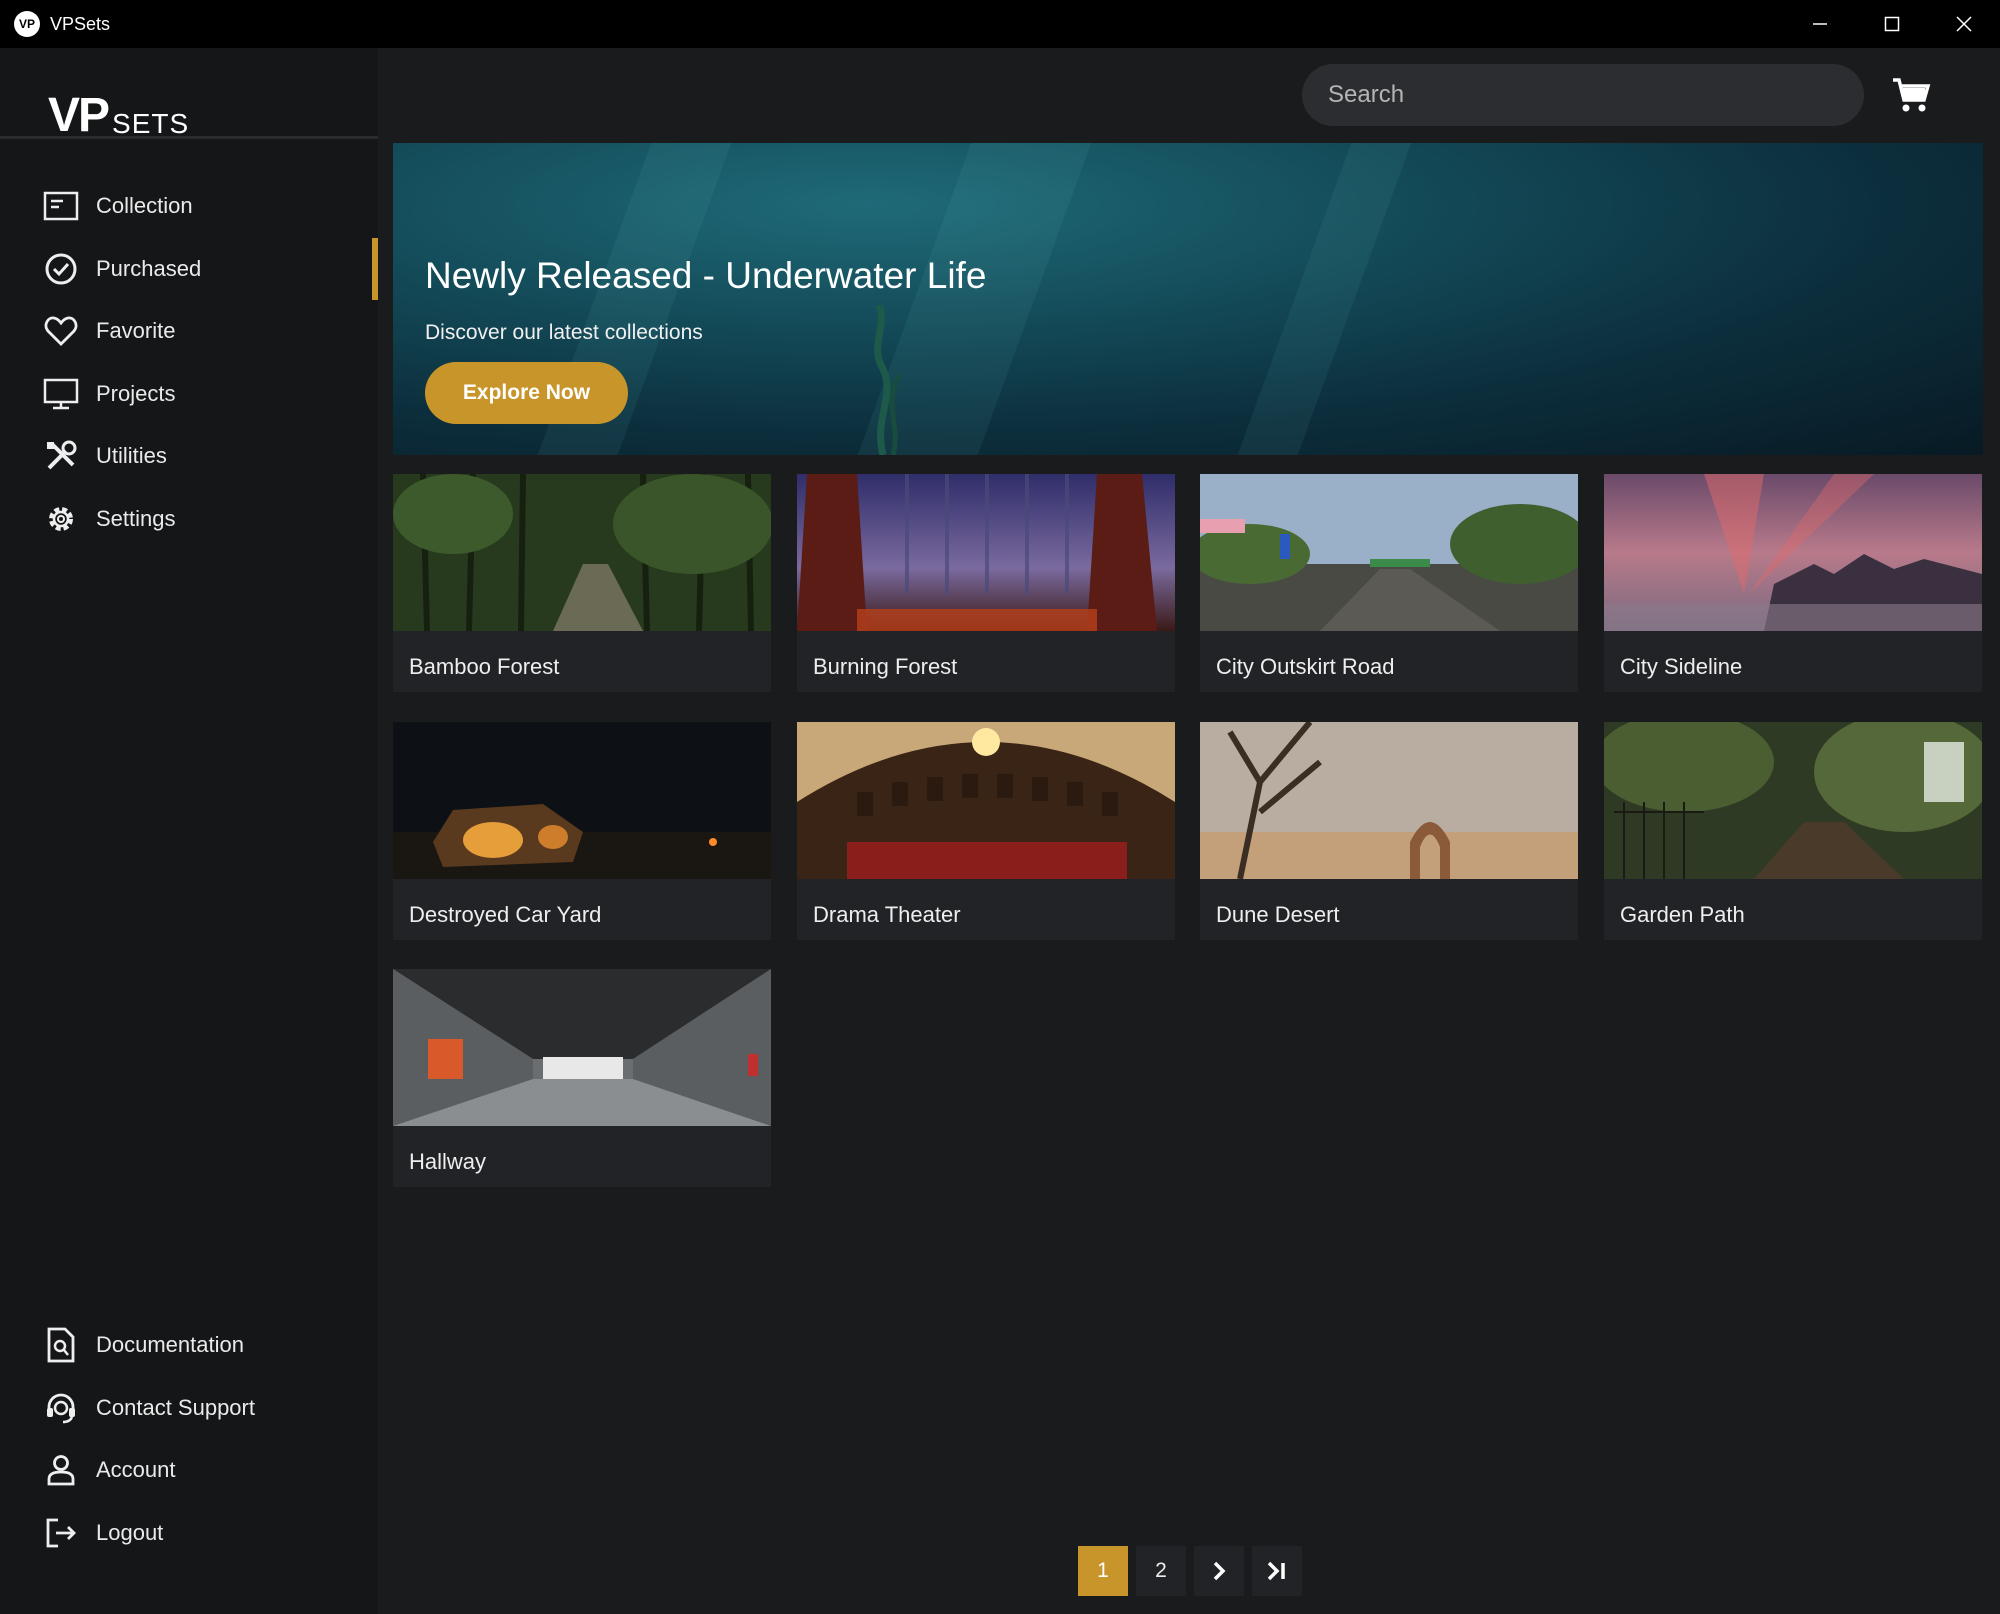 This screenshot has width=2000, height=1614. Describe the element at coordinates (564, 332) in the screenshot. I see `banner-subtitle: Discover our latest collections` at that location.